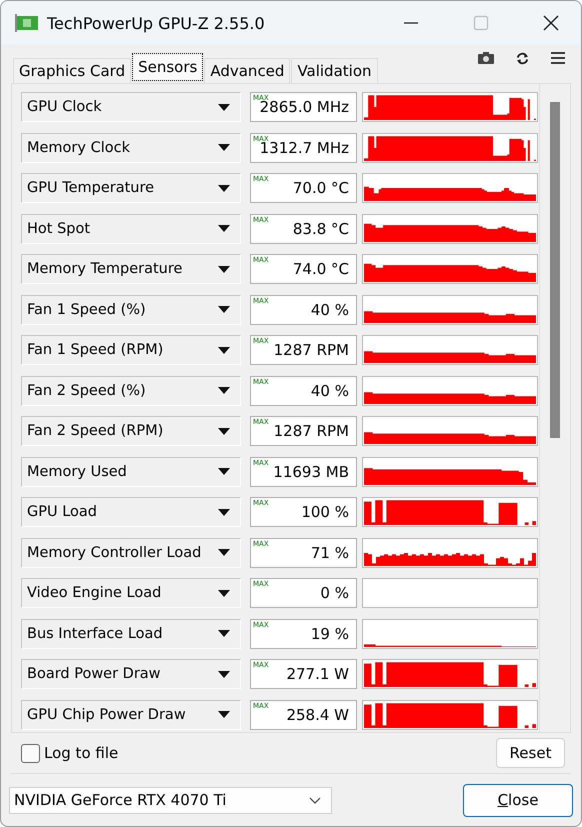 The width and height of the screenshot is (582, 827). I want to click on sensor-reading: 0 %, so click(334, 593).